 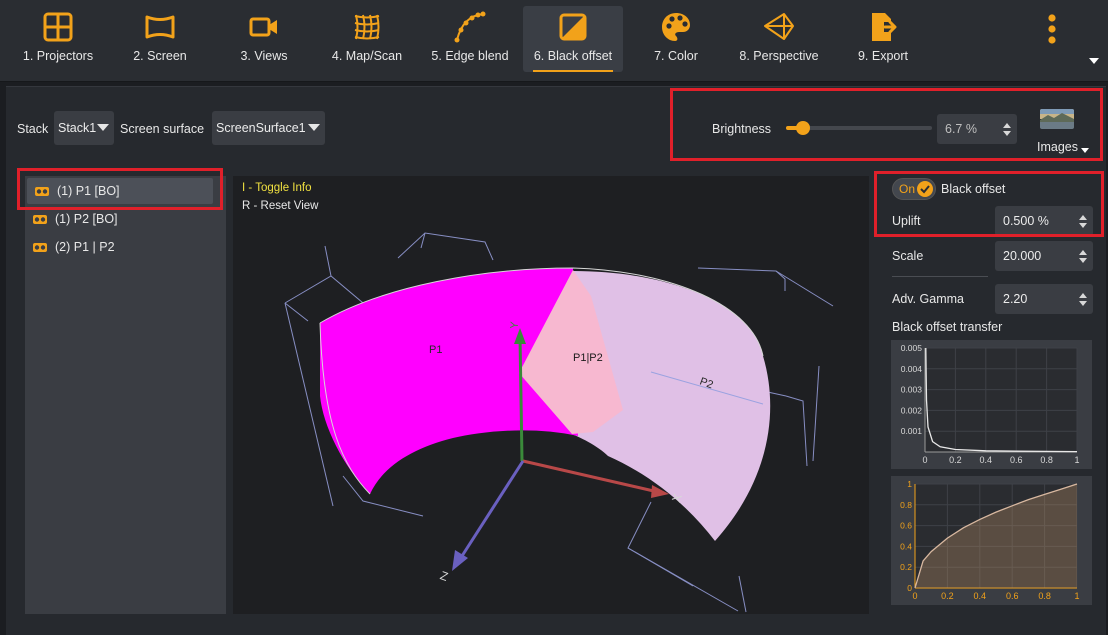 What do you see at coordinates (125, 247) in the screenshot?
I see `list-item: (2) P1 | P2` at bounding box center [125, 247].